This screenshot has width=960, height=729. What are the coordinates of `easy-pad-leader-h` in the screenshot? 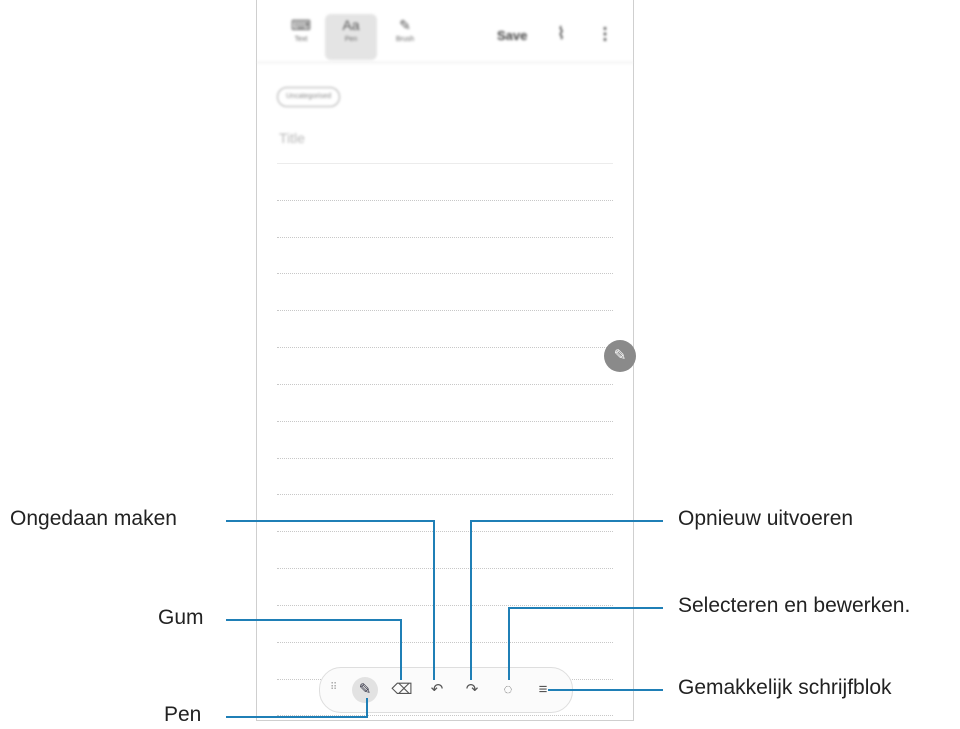 It's located at (605, 690).